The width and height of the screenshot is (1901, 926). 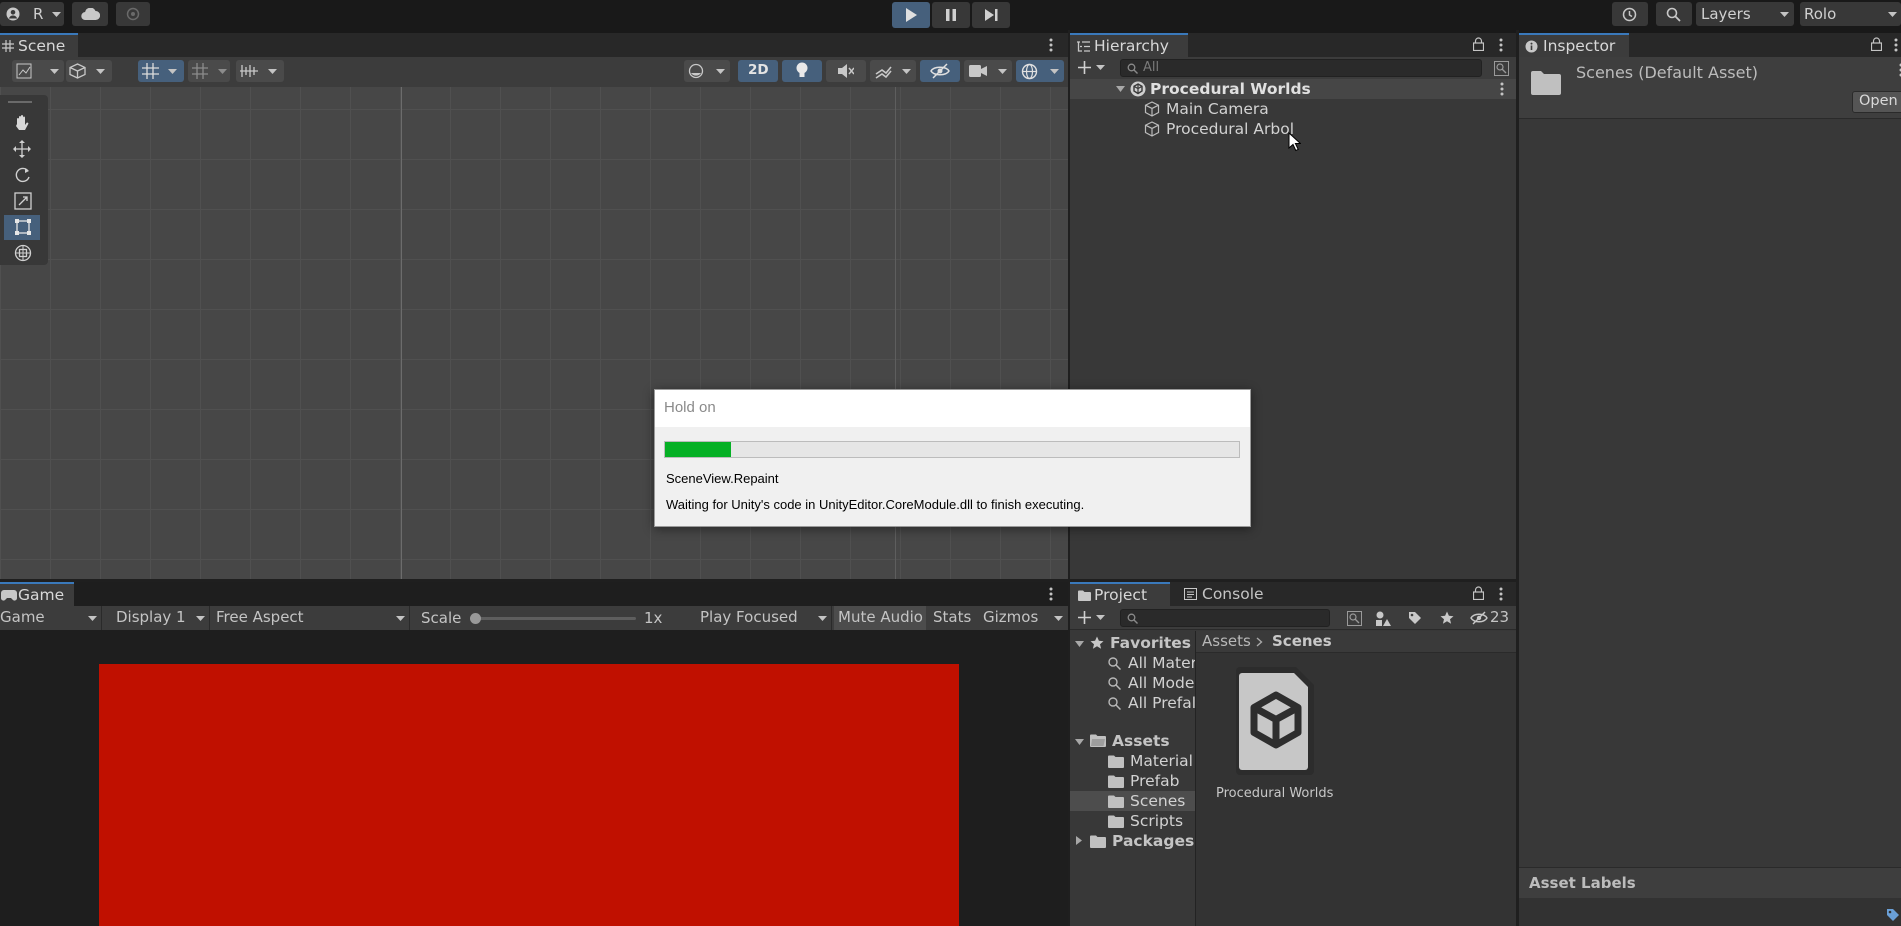 I want to click on breadcrumb-current: Scenes, so click(x=1302, y=641).